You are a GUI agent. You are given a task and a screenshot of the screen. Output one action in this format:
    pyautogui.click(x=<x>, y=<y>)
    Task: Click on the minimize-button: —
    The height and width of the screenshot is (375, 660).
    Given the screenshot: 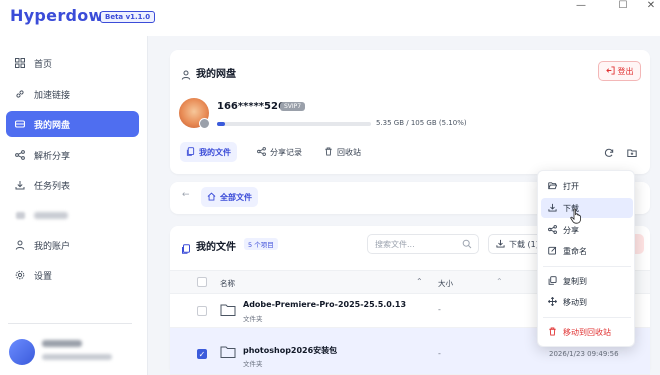 What is the action you would take?
    pyautogui.click(x=581, y=7)
    